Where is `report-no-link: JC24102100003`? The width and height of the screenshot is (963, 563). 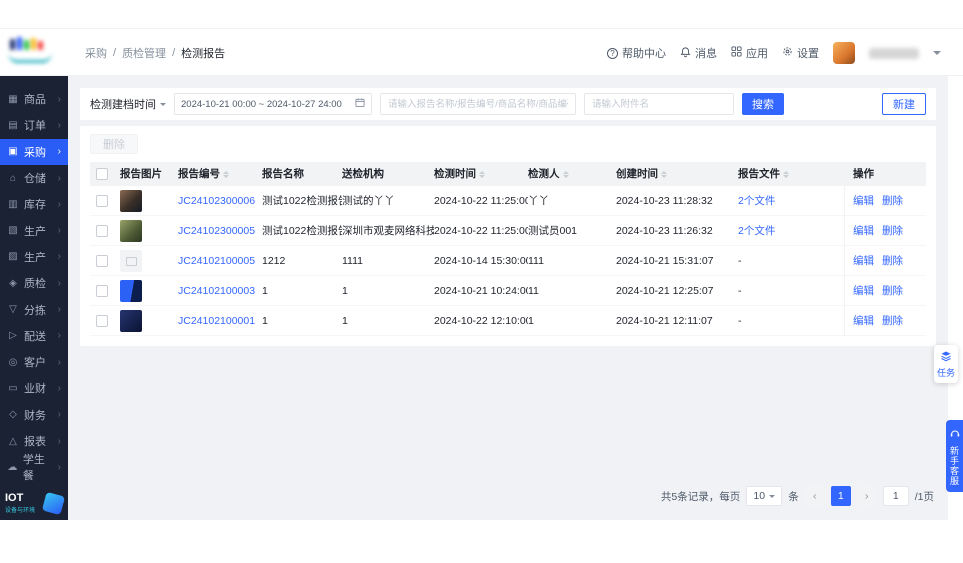 report-no-link: JC24102100003 is located at coordinates (216, 291).